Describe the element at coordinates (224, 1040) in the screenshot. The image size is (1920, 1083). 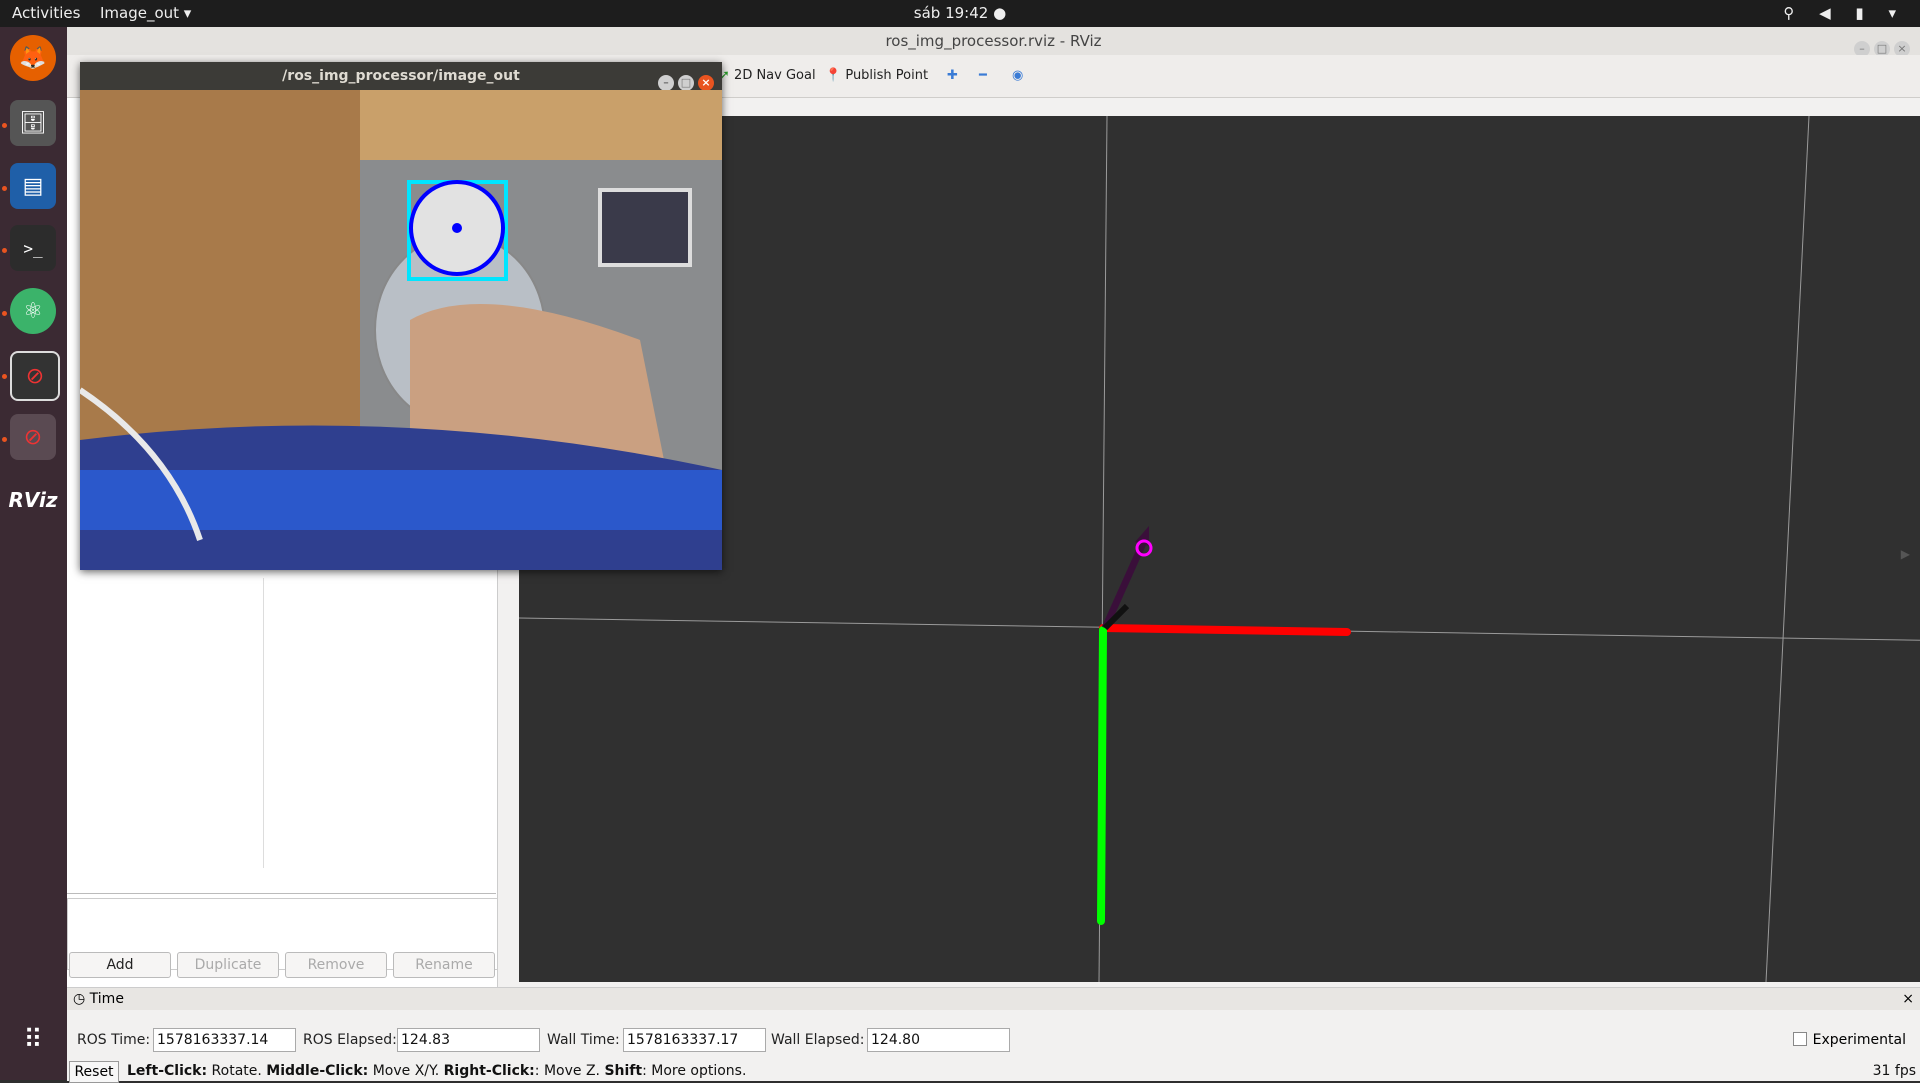
I see `ros-time-field: 1578163337.14` at that location.